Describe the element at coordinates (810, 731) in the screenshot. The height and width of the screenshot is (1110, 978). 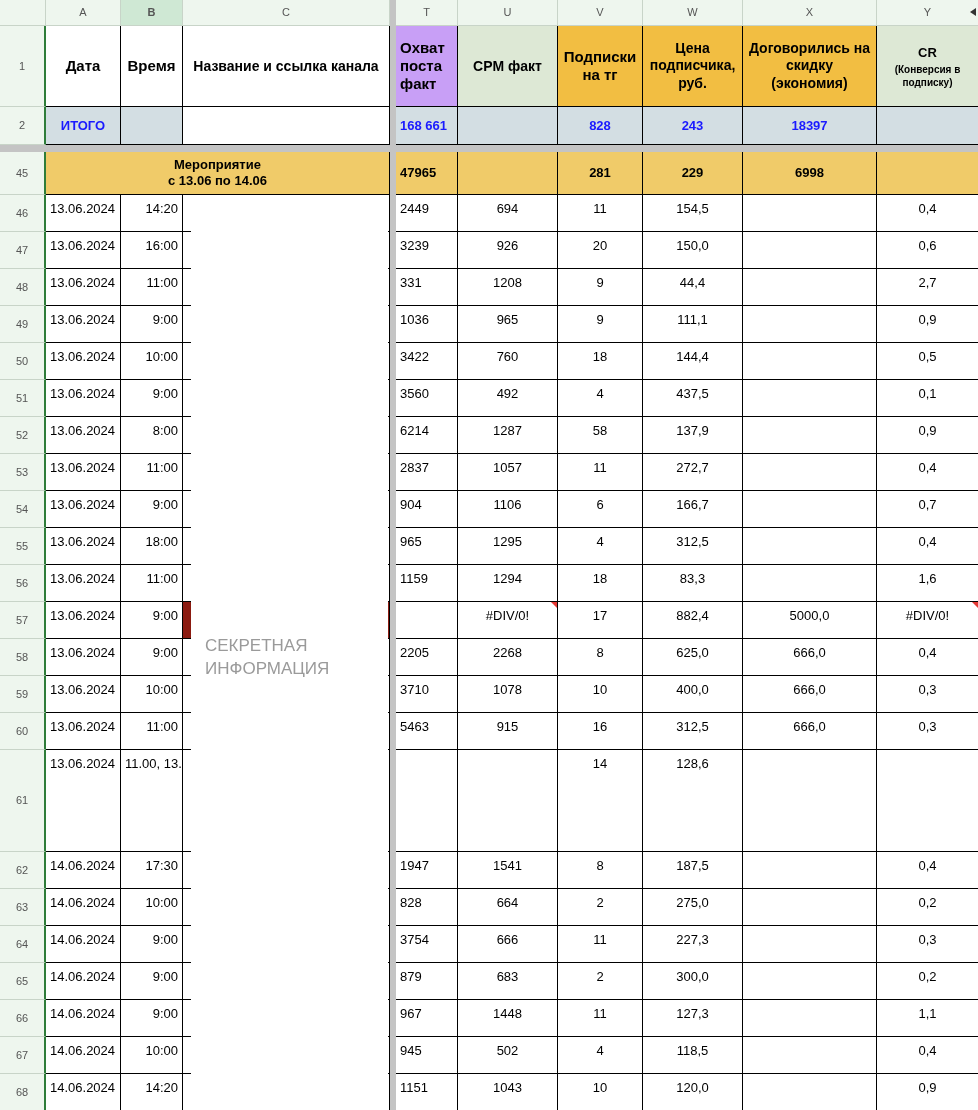
I see `table-cell: 666,0` at that location.